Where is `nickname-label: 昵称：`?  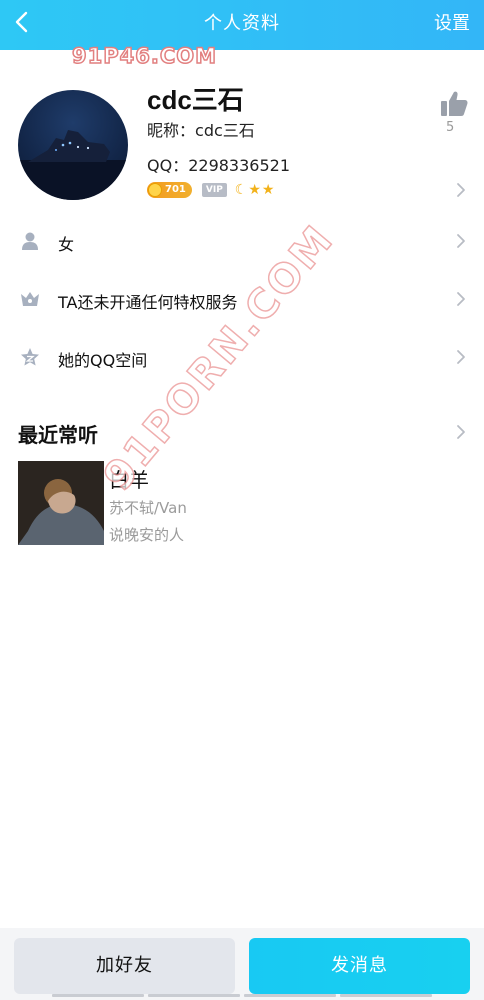 nickname-label: 昵称： is located at coordinates (171, 130).